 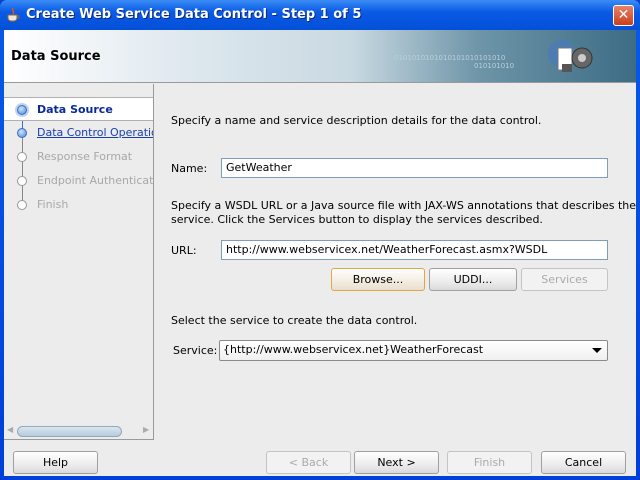 What do you see at coordinates (494, 66) in the screenshot?
I see `binary-text-2: 010101010` at bounding box center [494, 66].